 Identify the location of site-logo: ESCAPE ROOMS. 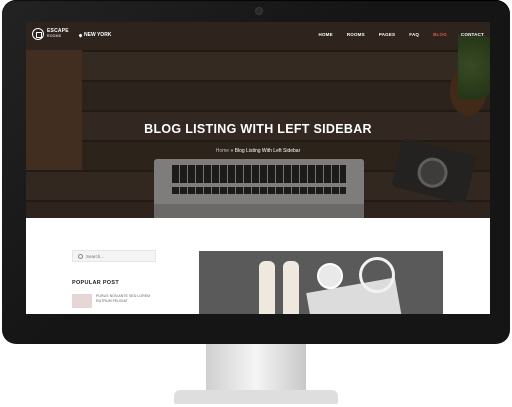
(50, 34).